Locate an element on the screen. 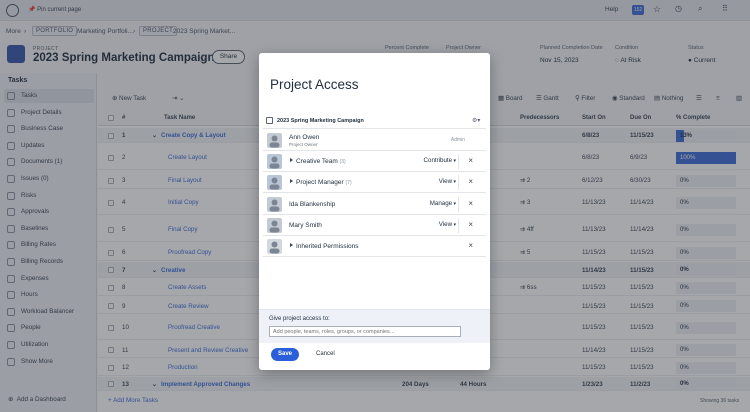 This screenshot has height=412, width=750. entry-name: Mary Smith is located at coordinates (305, 225).